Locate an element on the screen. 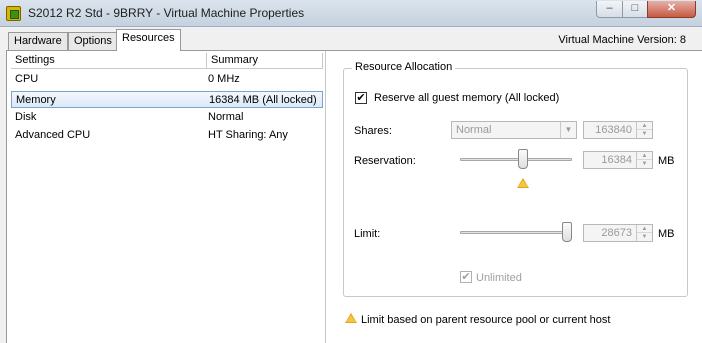 The height and width of the screenshot is (343, 702). group-title: Resource Allocation is located at coordinates (404, 67).